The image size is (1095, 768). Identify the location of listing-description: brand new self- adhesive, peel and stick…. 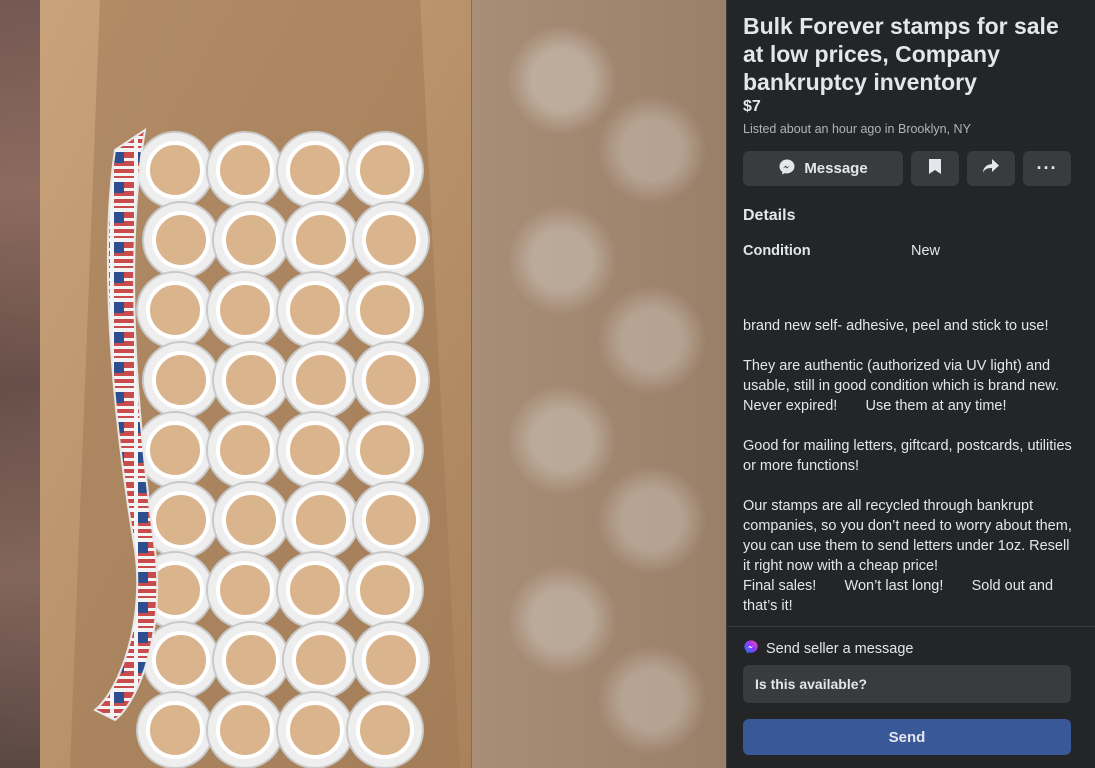
(911, 476).